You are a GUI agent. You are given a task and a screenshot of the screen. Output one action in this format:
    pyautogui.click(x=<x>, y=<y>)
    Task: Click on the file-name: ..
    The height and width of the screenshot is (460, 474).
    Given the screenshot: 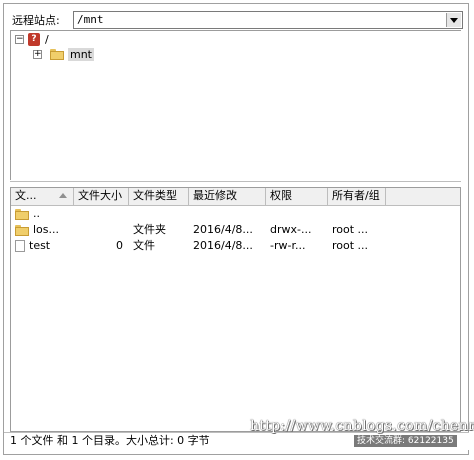 What is the action you would take?
    pyautogui.click(x=36, y=213)
    